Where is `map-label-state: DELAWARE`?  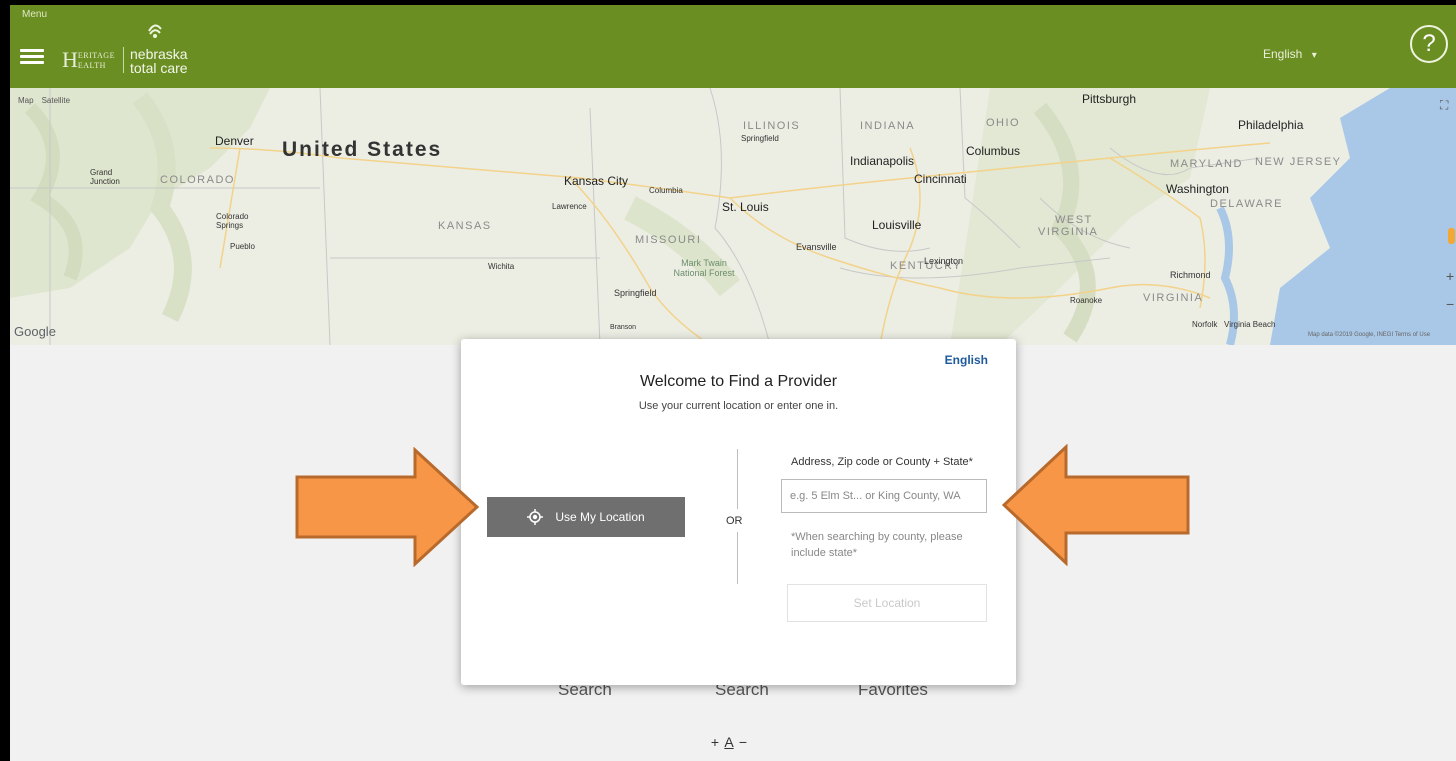 map-label-state: DELAWARE is located at coordinates (1246, 204).